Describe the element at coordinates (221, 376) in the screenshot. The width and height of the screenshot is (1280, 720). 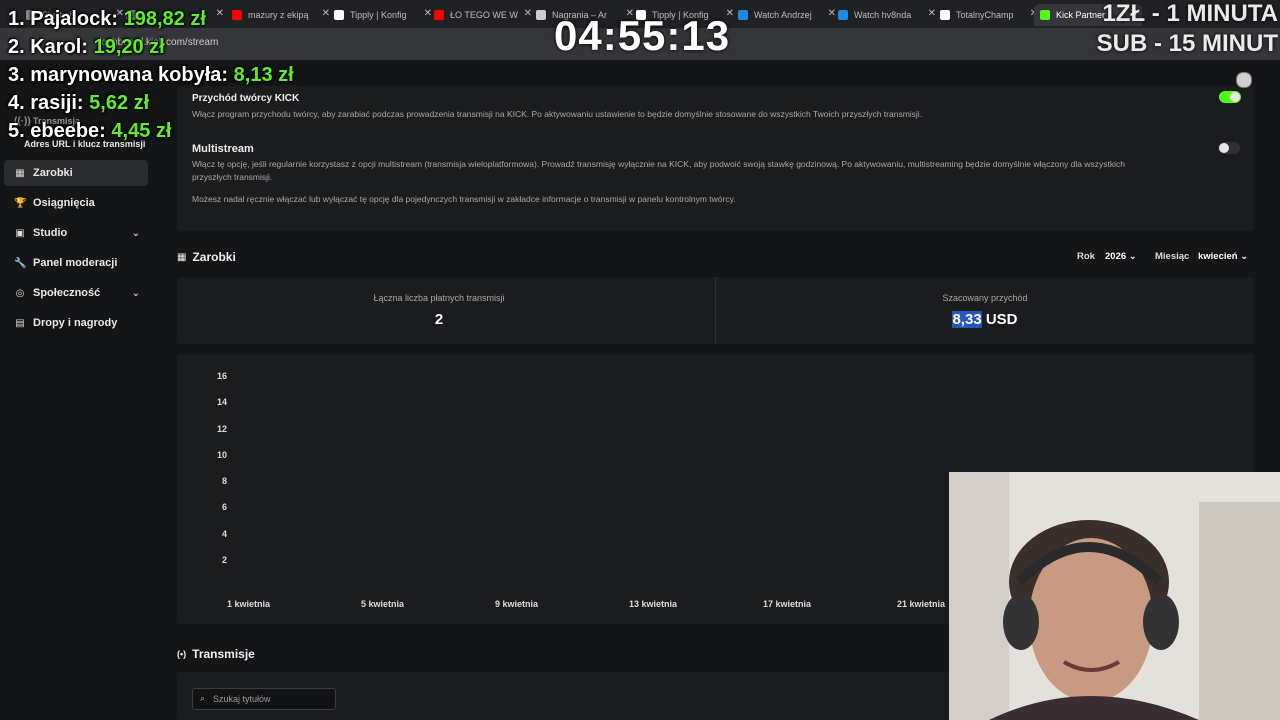
I see `y-tick-label: 16` at that location.